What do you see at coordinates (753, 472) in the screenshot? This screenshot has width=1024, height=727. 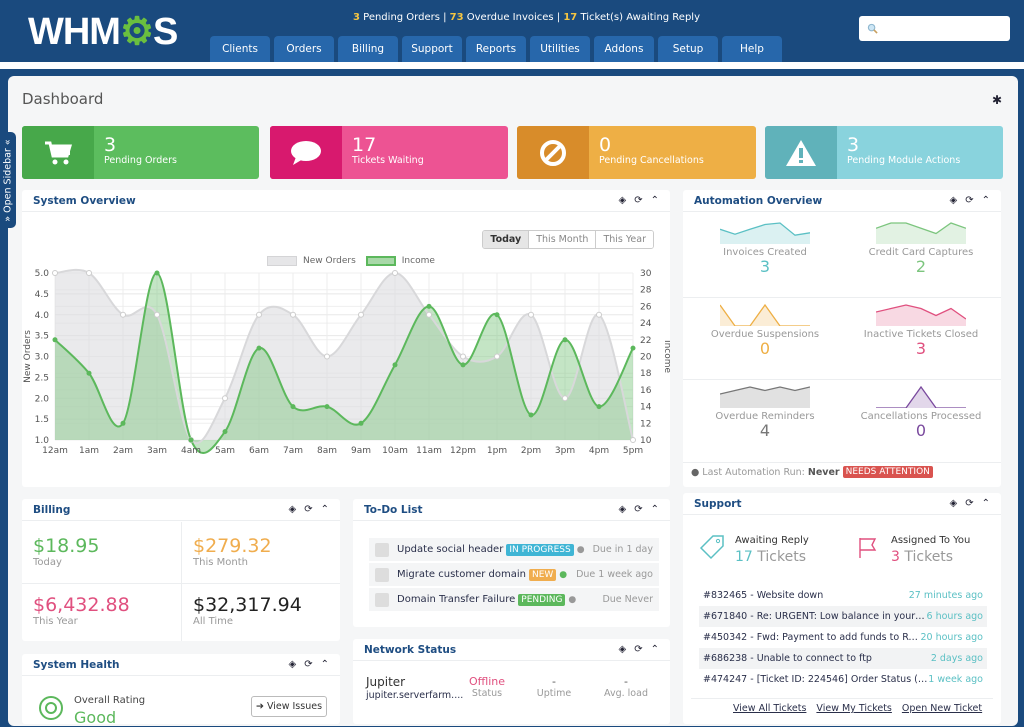 I see `last-run-label: Last Automation Run:` at bounding box center [753, 472].